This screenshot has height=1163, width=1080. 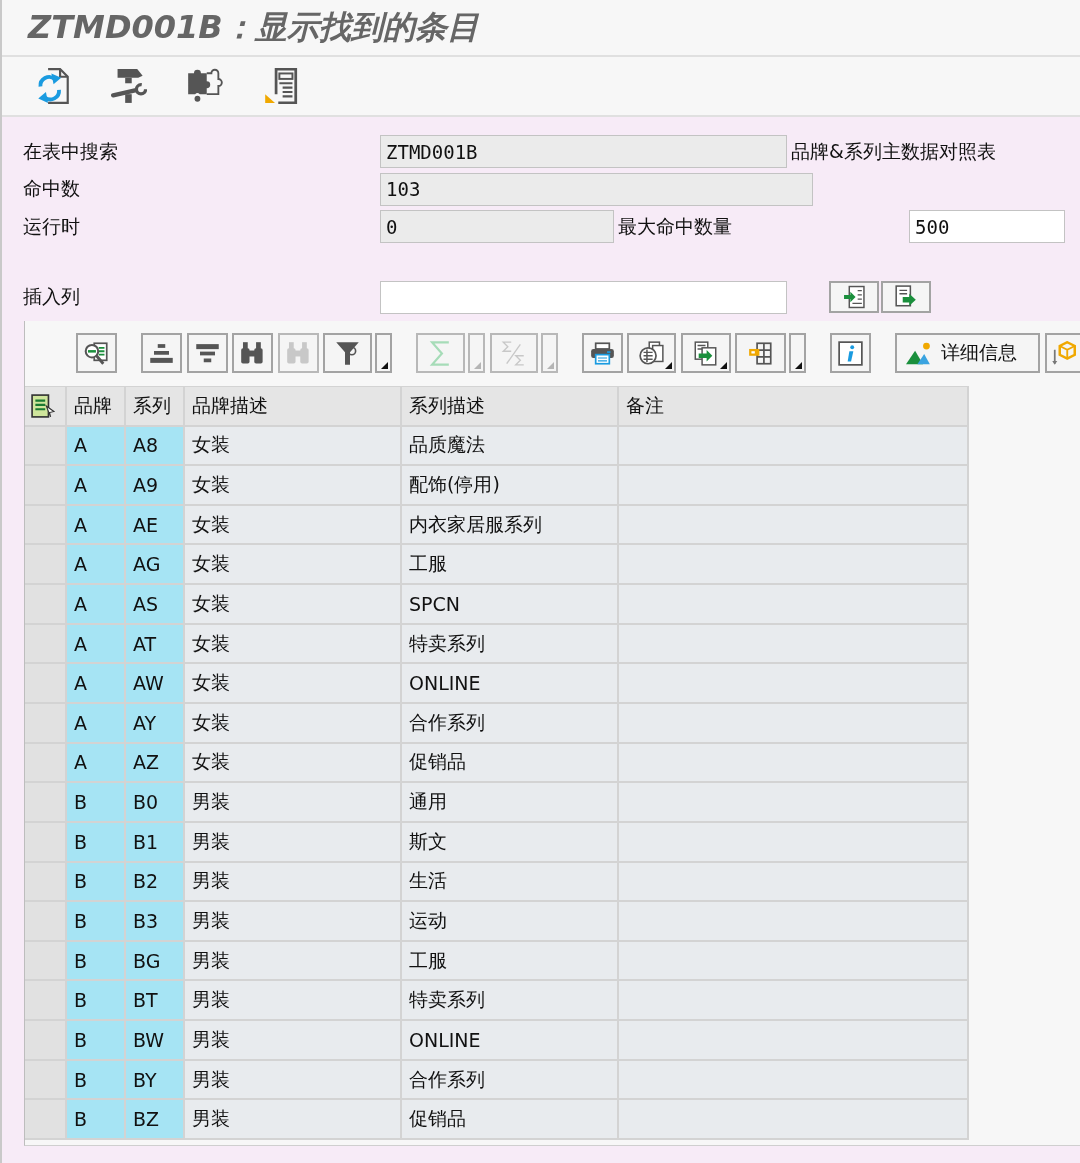 I want to click on view-switch-icon, so click(x=651, y=353).